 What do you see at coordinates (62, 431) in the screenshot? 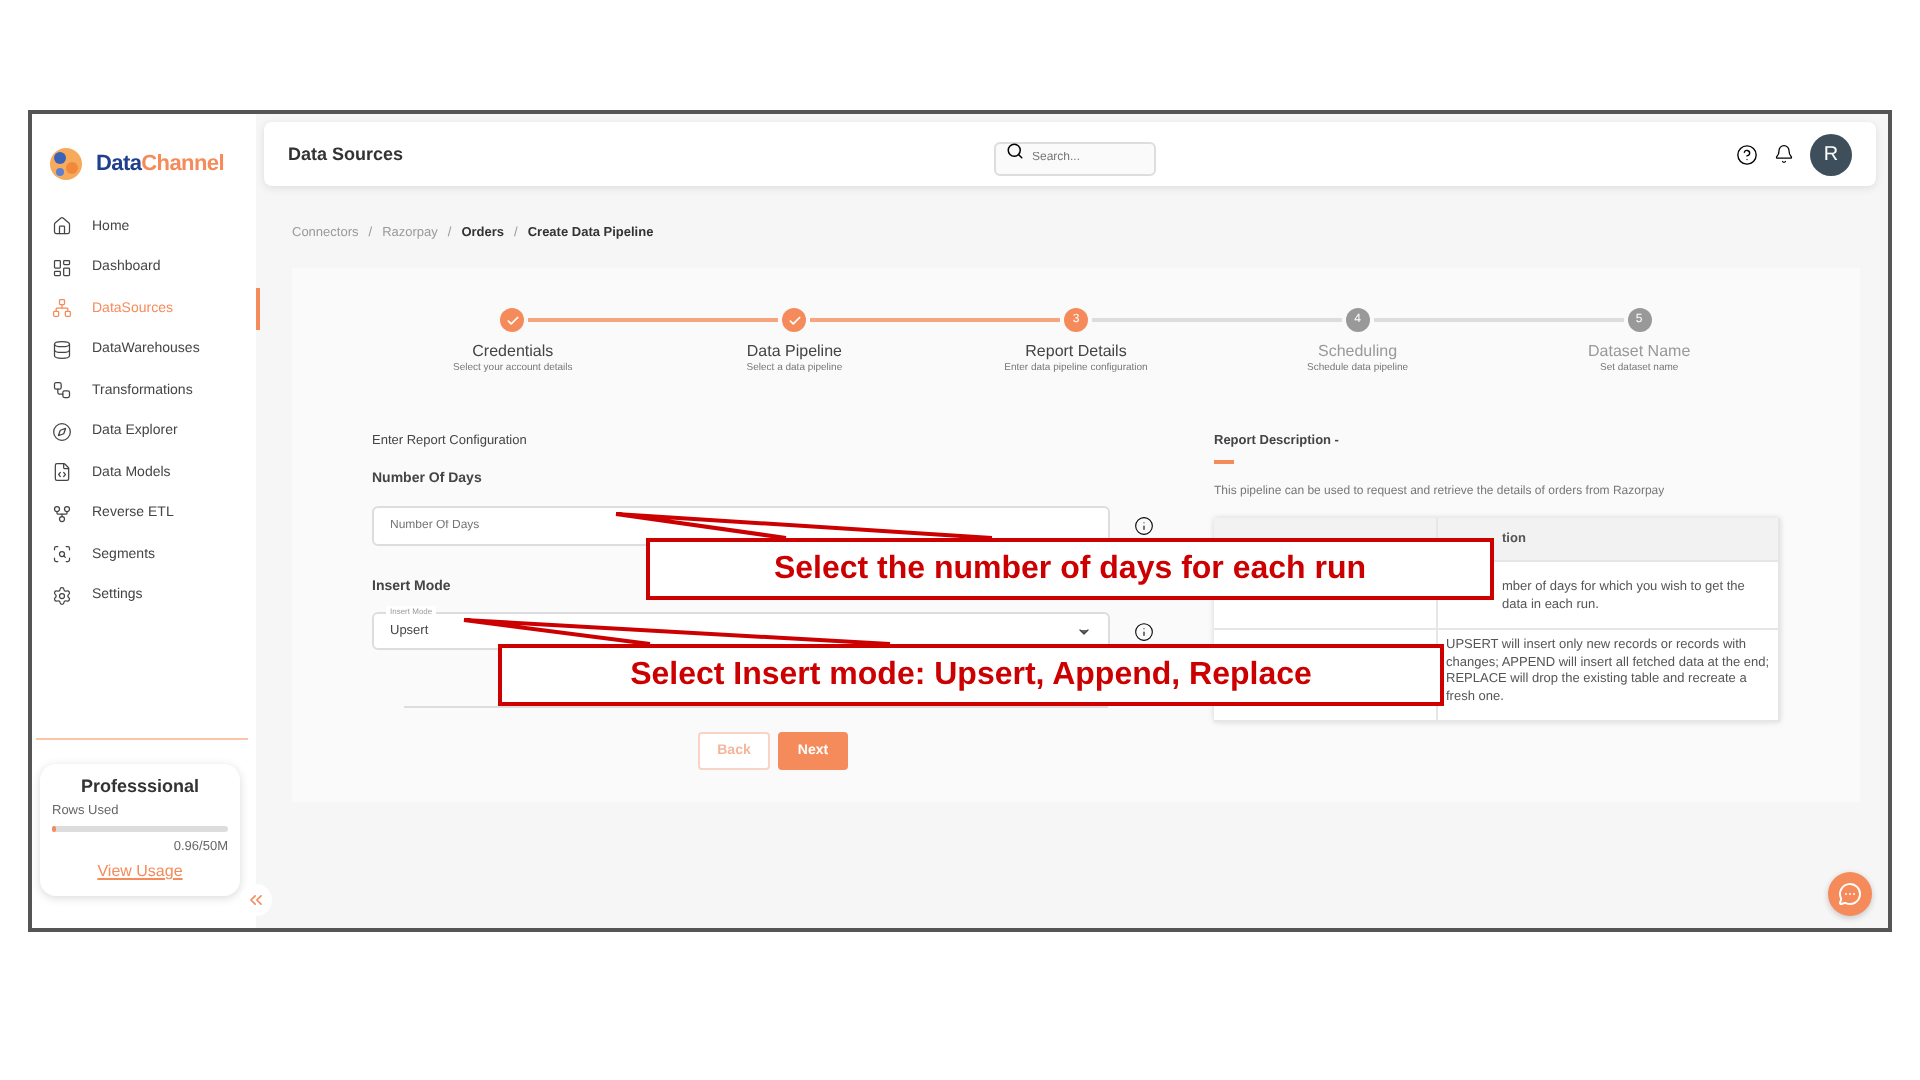
I see `compass-icon` at bounding box center [62, 431].